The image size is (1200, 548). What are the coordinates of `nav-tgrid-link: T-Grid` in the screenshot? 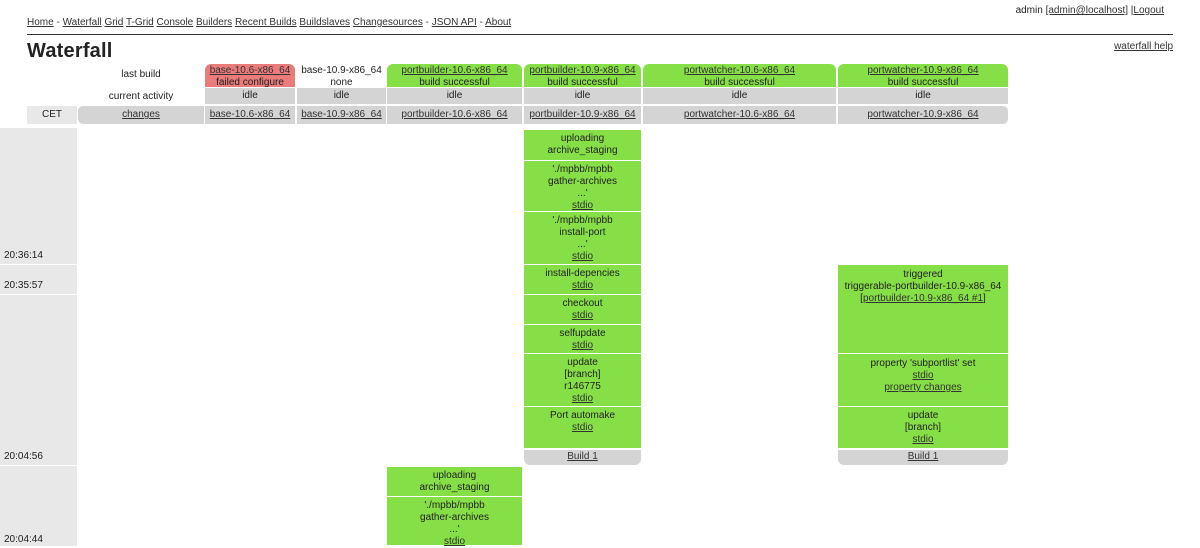 It's located at (140, 22).